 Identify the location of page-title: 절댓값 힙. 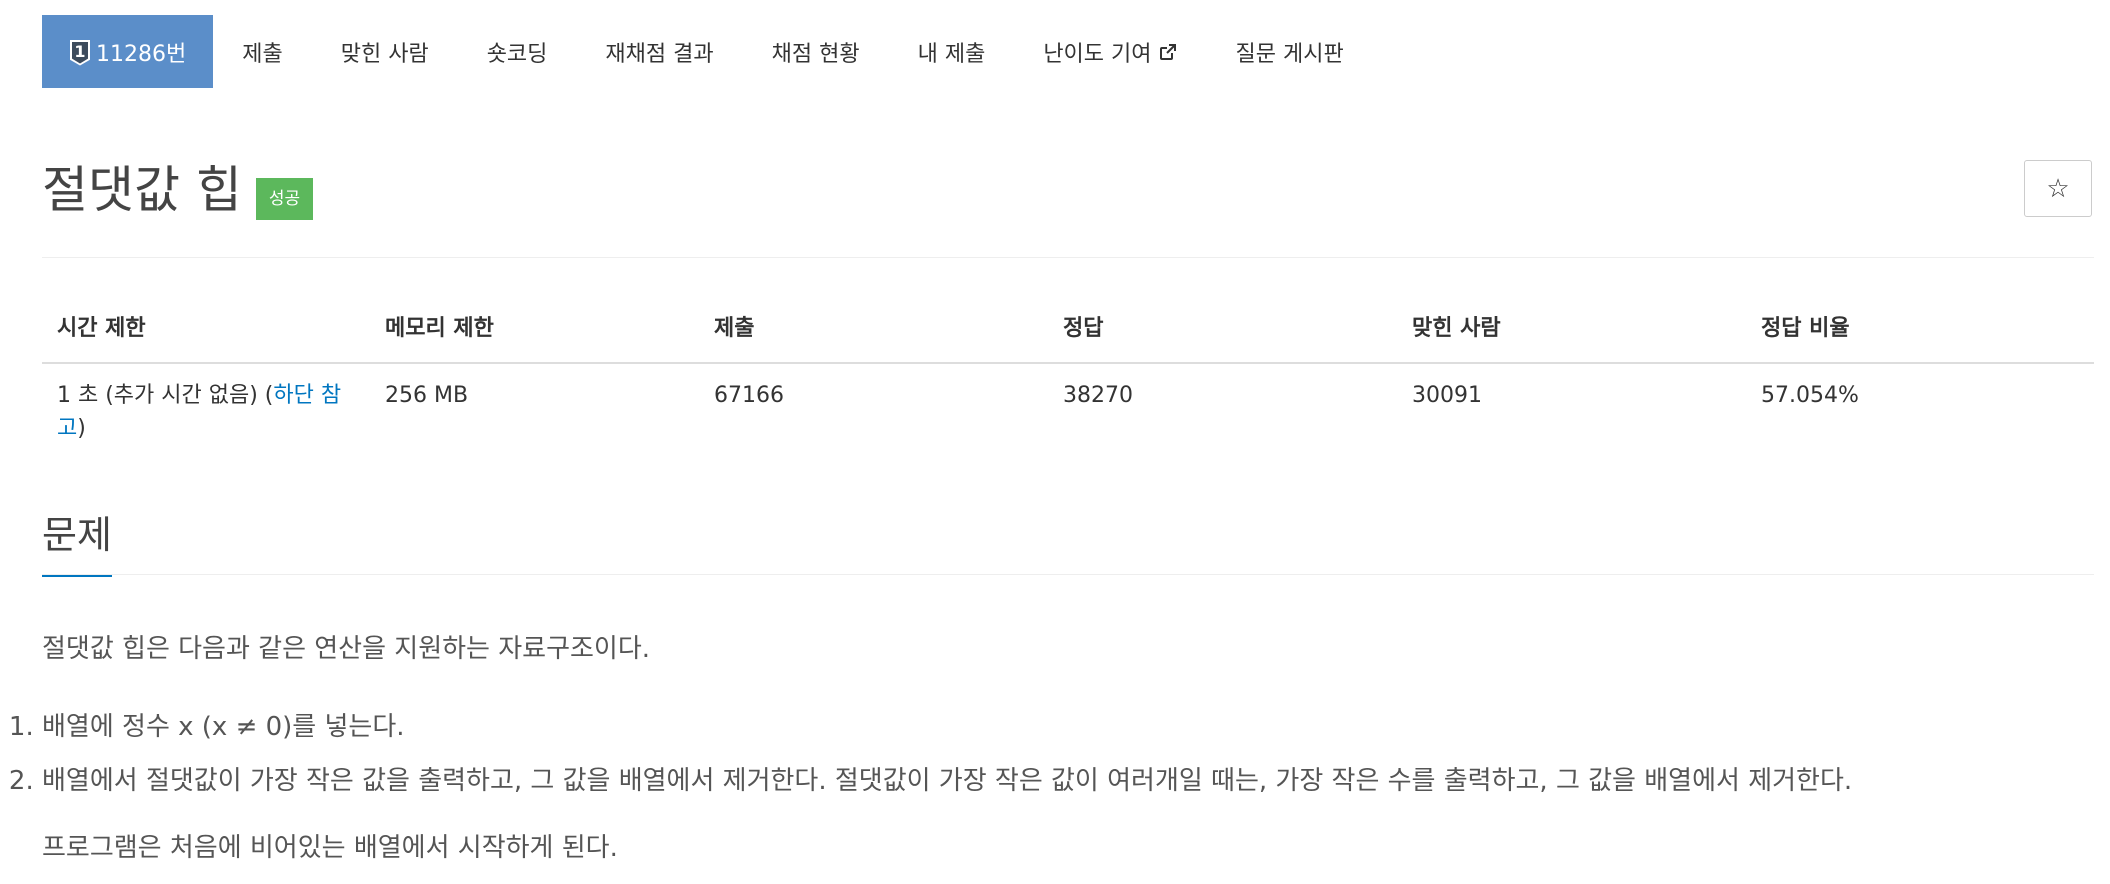
(142, 190).